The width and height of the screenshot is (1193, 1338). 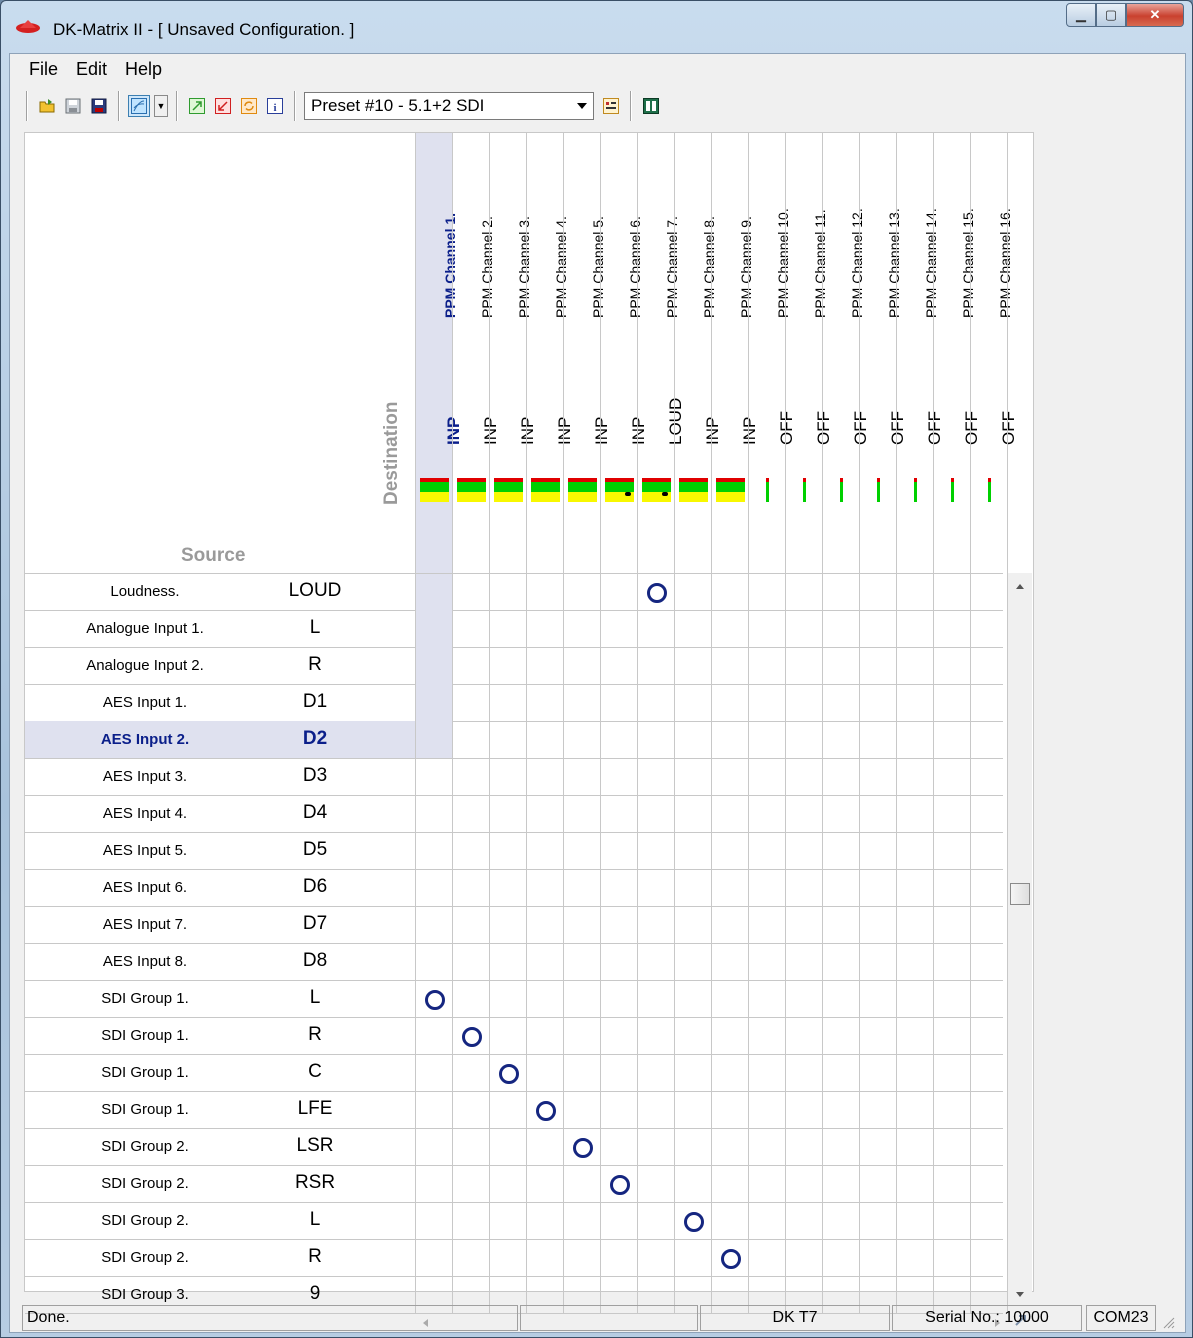 What do you see at coordinates (883, 353) in the screenshot?
I see `column-header: PPM Channel 13. OFF` at bounding box center [883, 353].